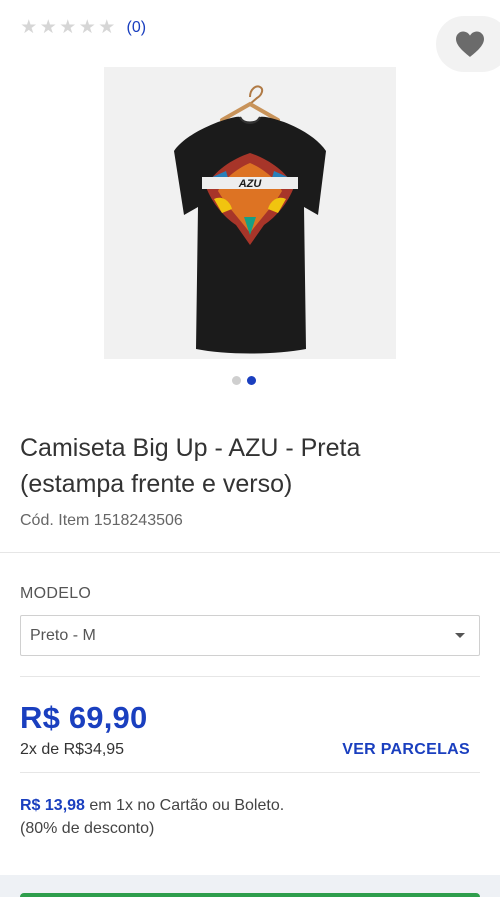 The width and height of the screenshot is (500, 897). I want to click on carousel-dots, so click(244, 380).